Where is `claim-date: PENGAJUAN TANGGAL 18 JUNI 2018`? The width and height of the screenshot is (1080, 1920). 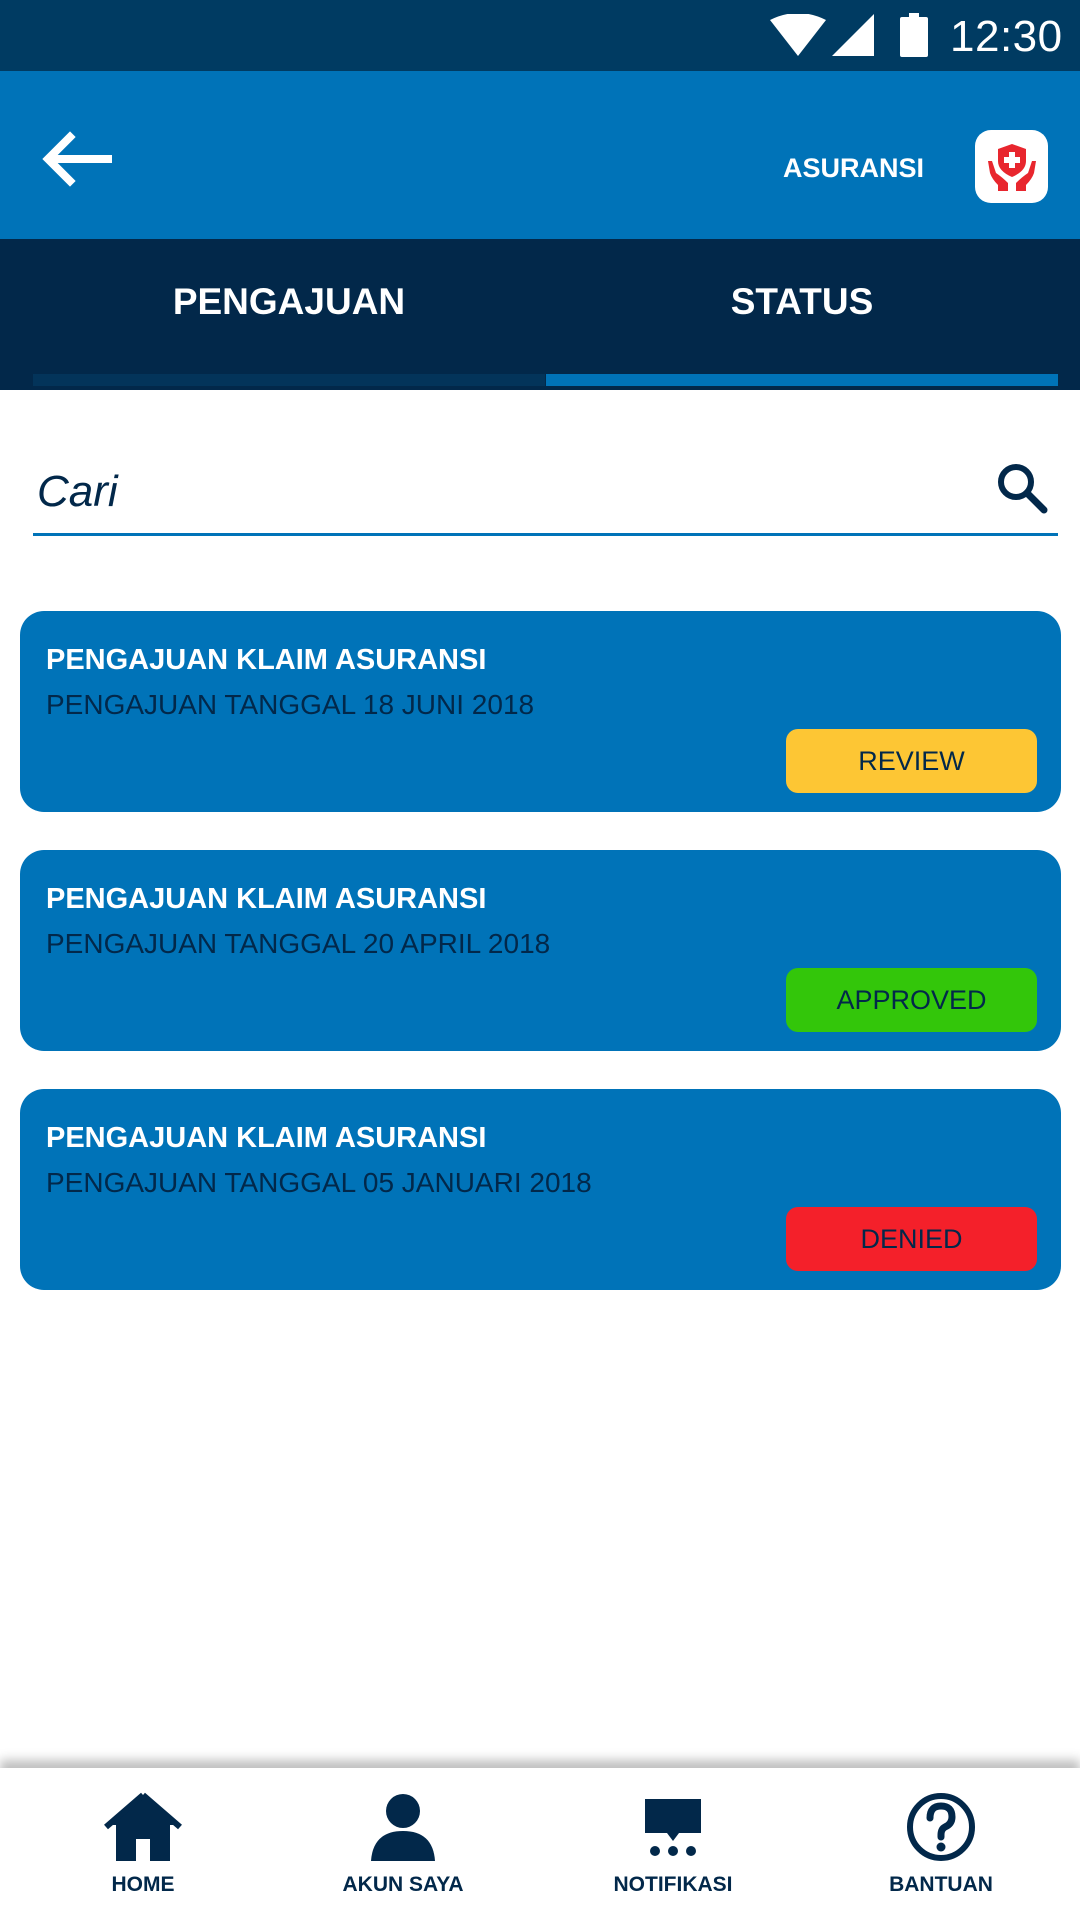
claim-date: PENGAJUAN TANGGAL 18 JUNI 2018 is located at coordinates (290, 704).